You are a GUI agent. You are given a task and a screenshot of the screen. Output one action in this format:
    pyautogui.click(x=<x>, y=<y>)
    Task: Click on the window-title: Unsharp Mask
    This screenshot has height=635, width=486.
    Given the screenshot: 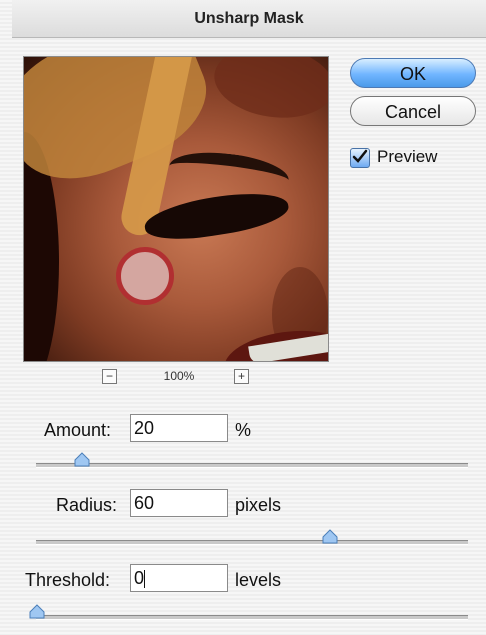 What is the action you would take?
    pyautogui.click(x=249, y=19)
    